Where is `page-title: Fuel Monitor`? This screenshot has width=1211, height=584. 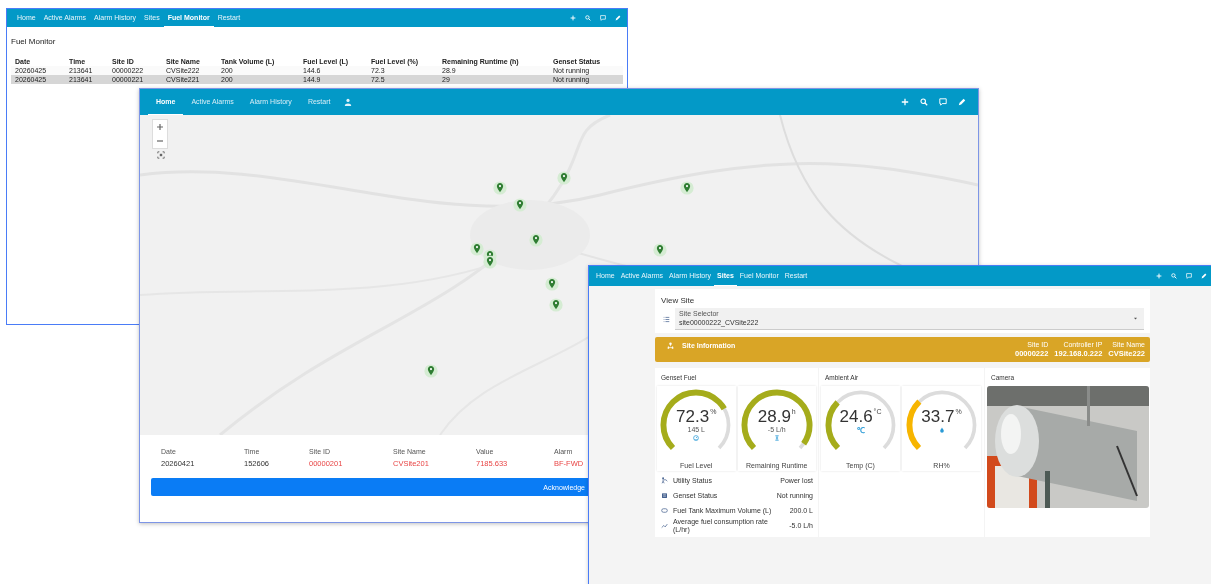 page-title: Fuel Monitor is located at coordinates (33, 41).